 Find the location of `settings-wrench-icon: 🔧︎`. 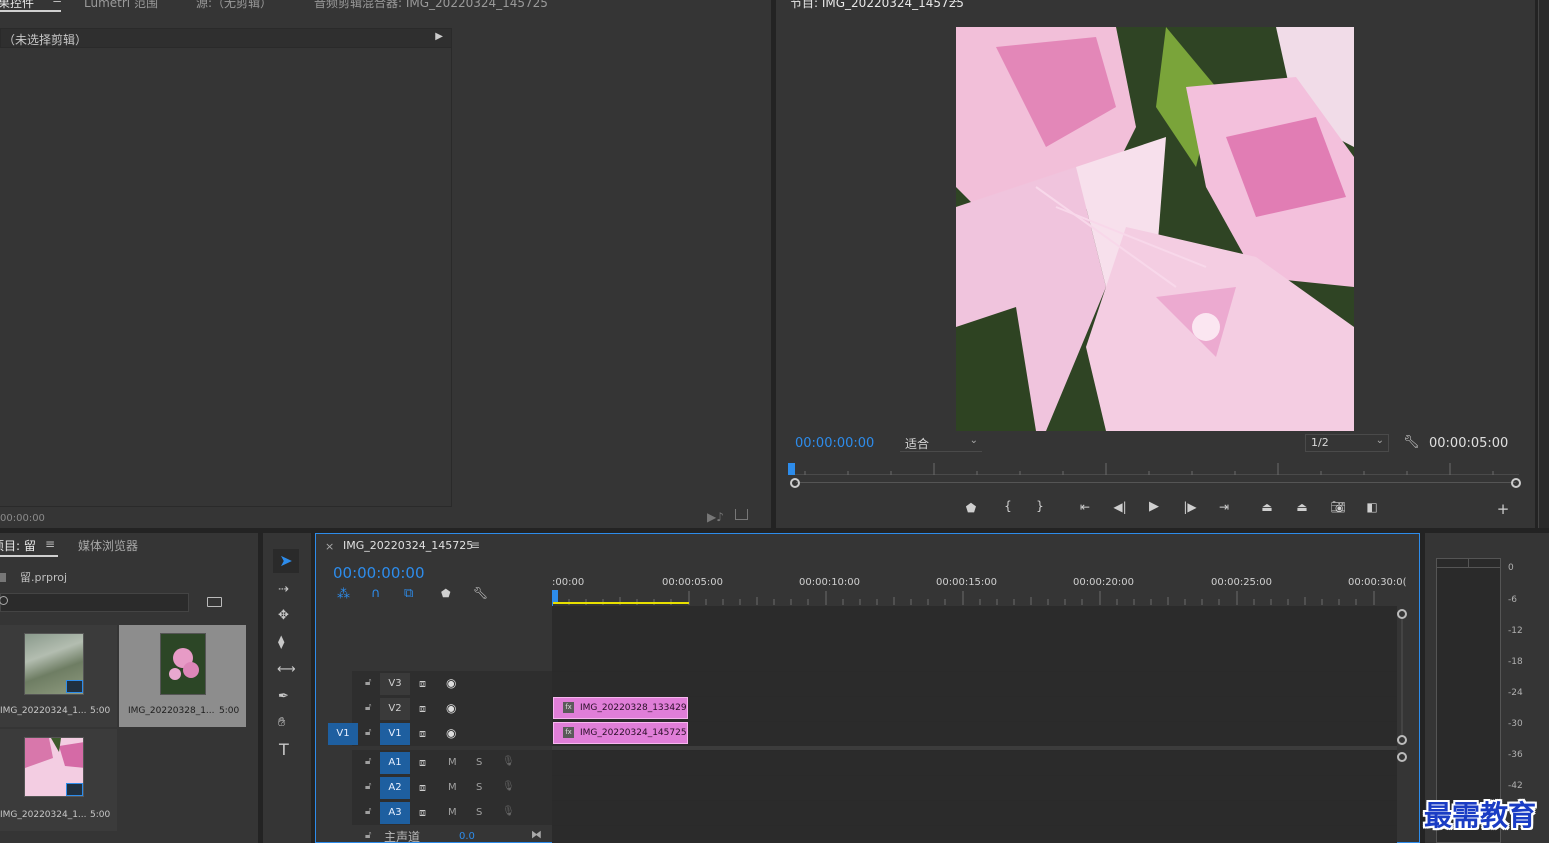

settings-wrench-icon: 🔧︎ is located at coordinates (1411, 442).